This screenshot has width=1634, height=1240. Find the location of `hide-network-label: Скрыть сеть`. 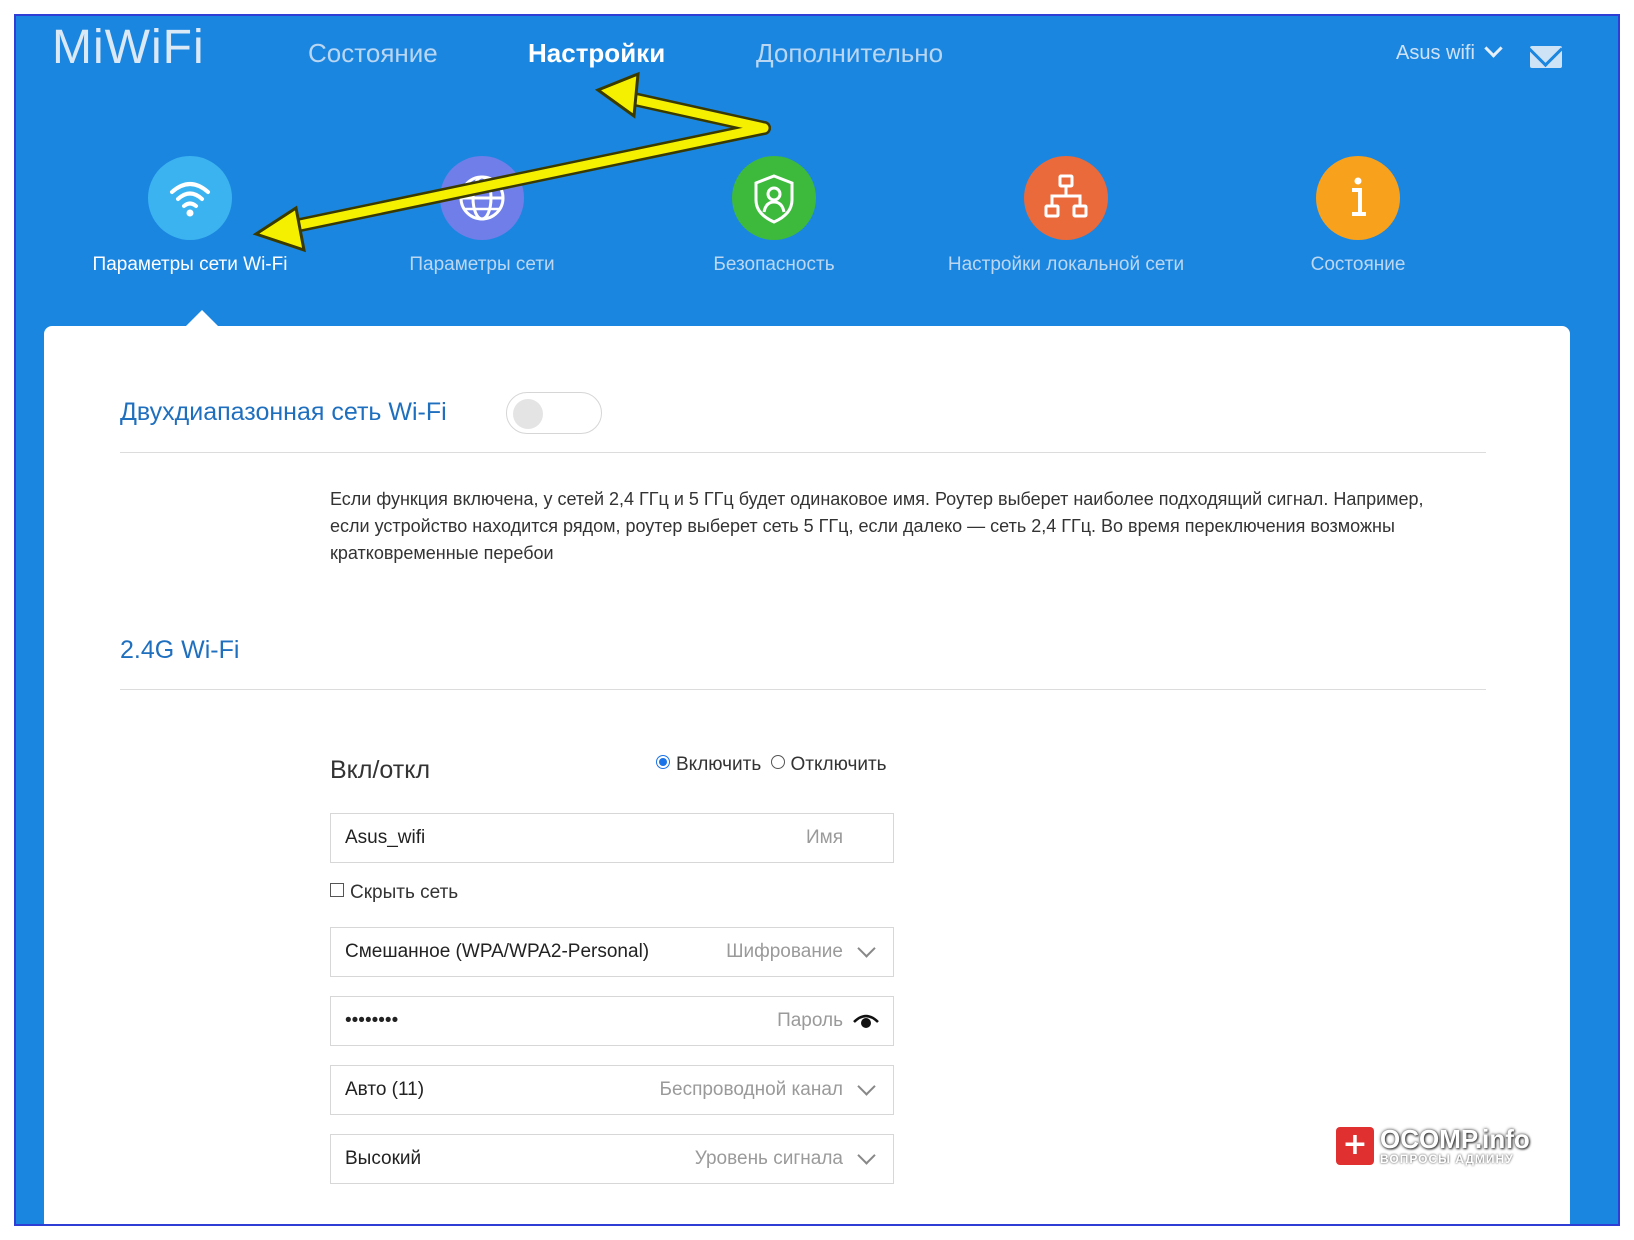

hide-network-label: Скрыть сеть is located at coordinates (404, 892).